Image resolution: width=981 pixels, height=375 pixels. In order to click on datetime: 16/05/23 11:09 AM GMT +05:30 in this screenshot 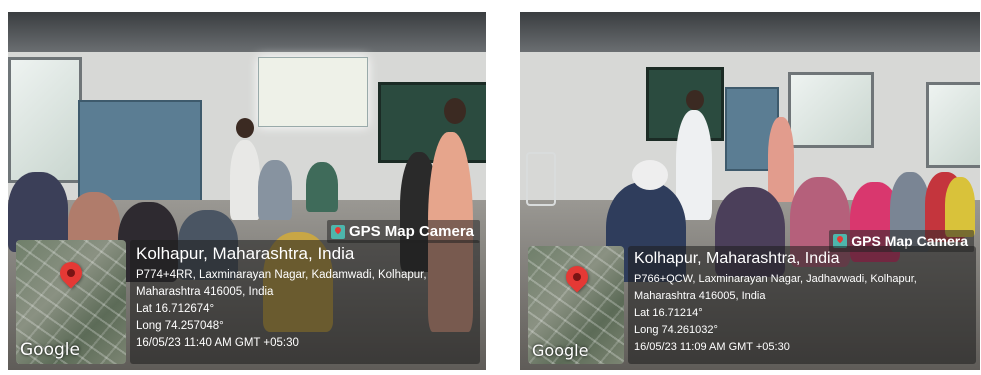, I will do `click(712, 347)`.